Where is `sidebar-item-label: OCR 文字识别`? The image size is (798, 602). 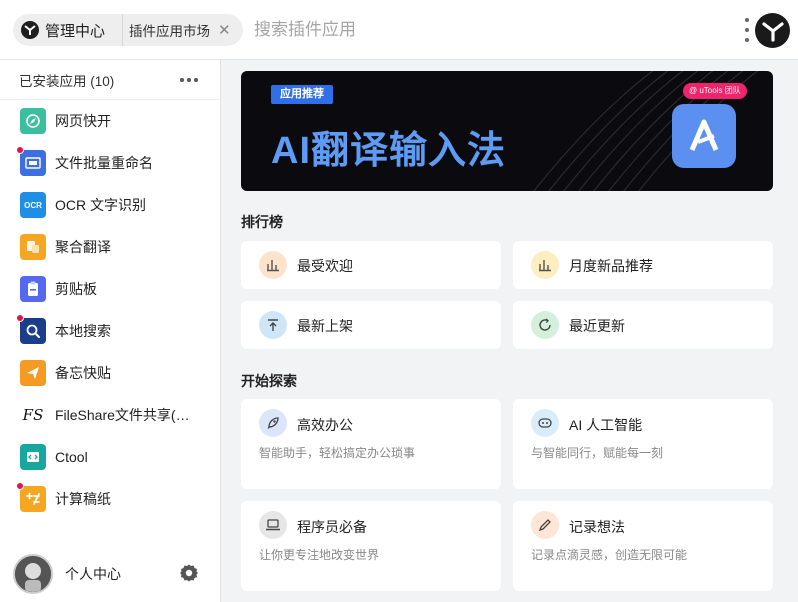
sidebar-item-label: OCR 文字识别 is located at coordinates (100, 205).